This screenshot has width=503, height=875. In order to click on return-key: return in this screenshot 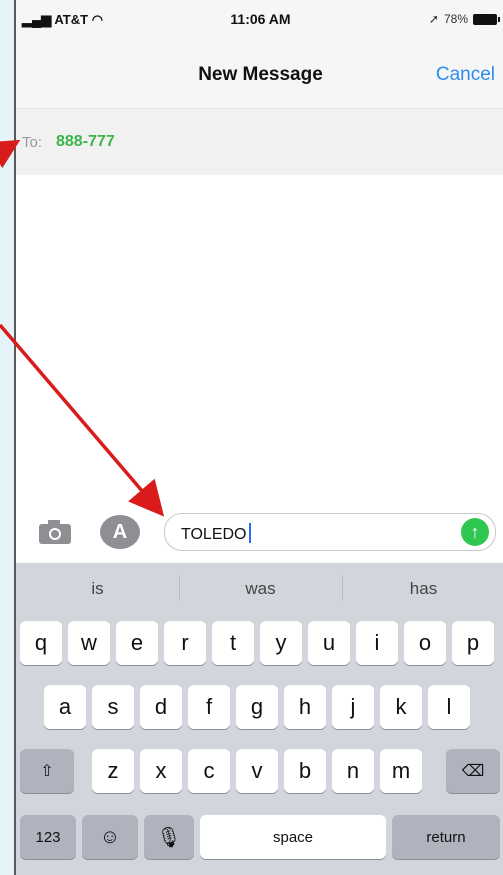, I will do `click(446, 837)`.